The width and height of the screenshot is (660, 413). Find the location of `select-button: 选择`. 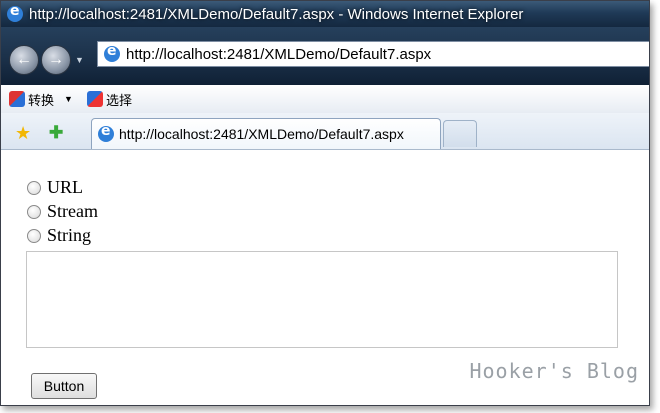

select-button: 选择 is located at coordinates (109, 99).